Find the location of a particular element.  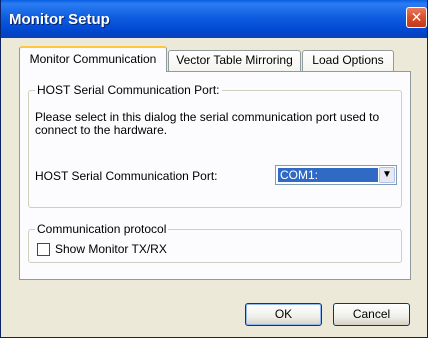

tab-monitor-communication: Monitor Communication is located at coordinates (93, 59).